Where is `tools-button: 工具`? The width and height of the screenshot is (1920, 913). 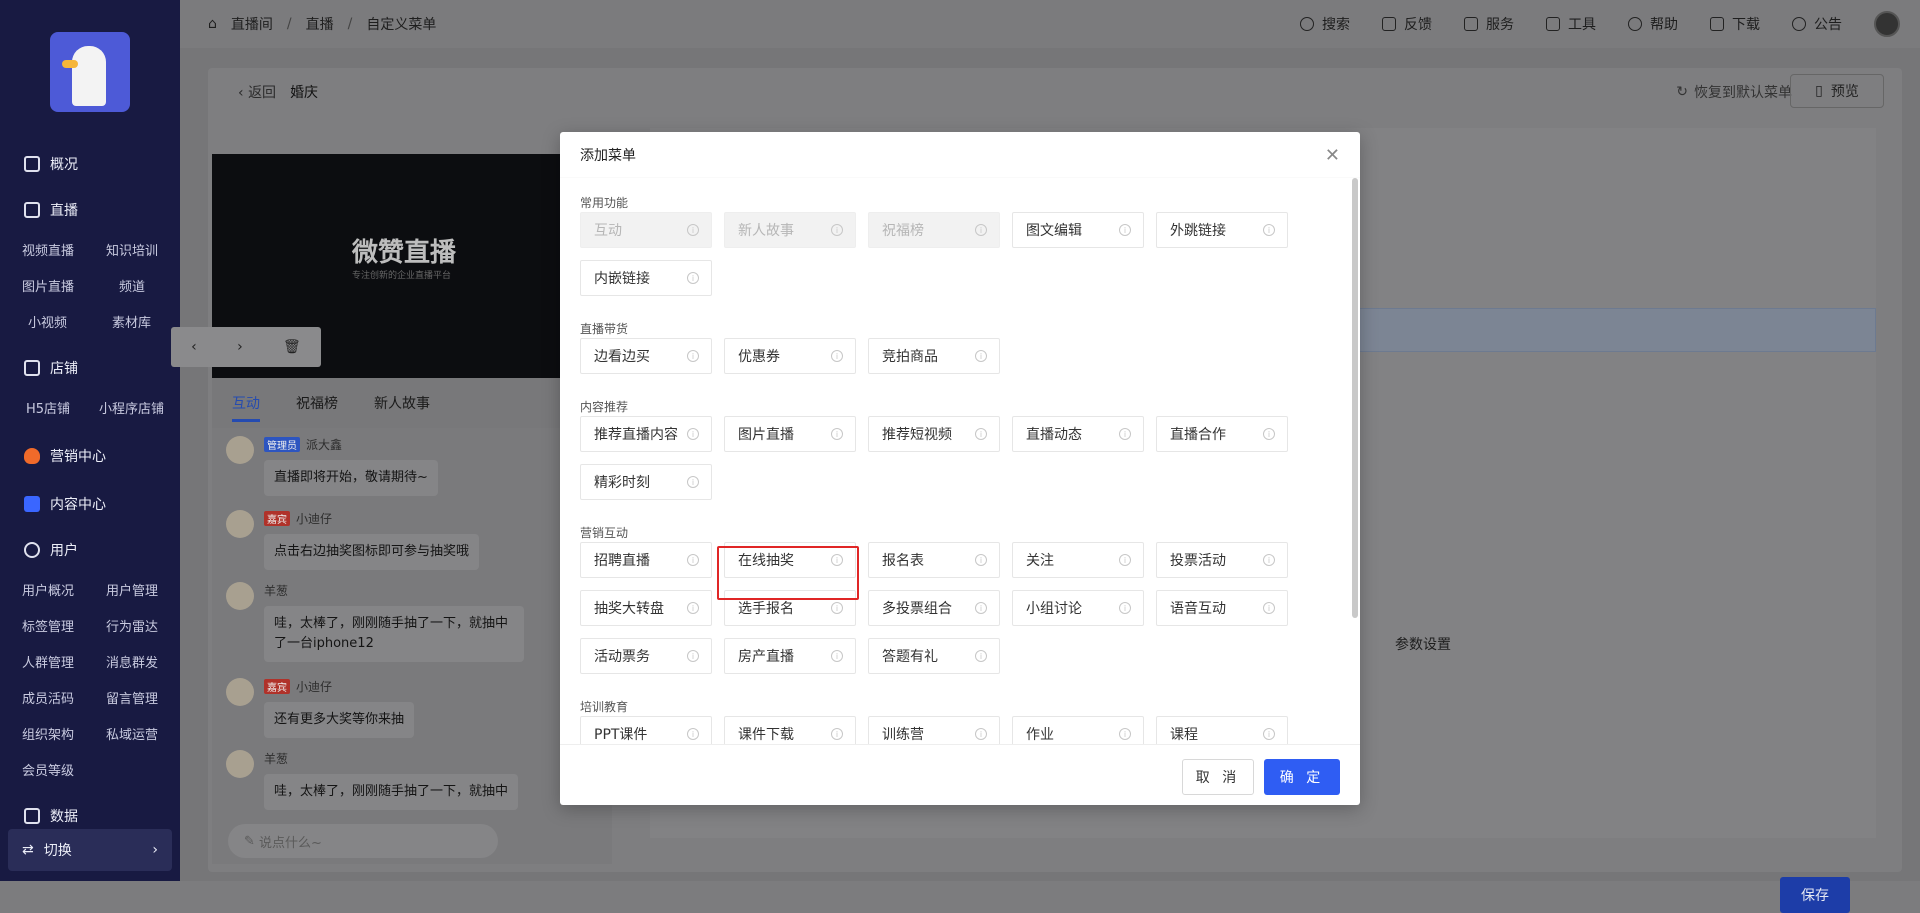
tools-button: 工具 is located at coordinates (1571, 24).